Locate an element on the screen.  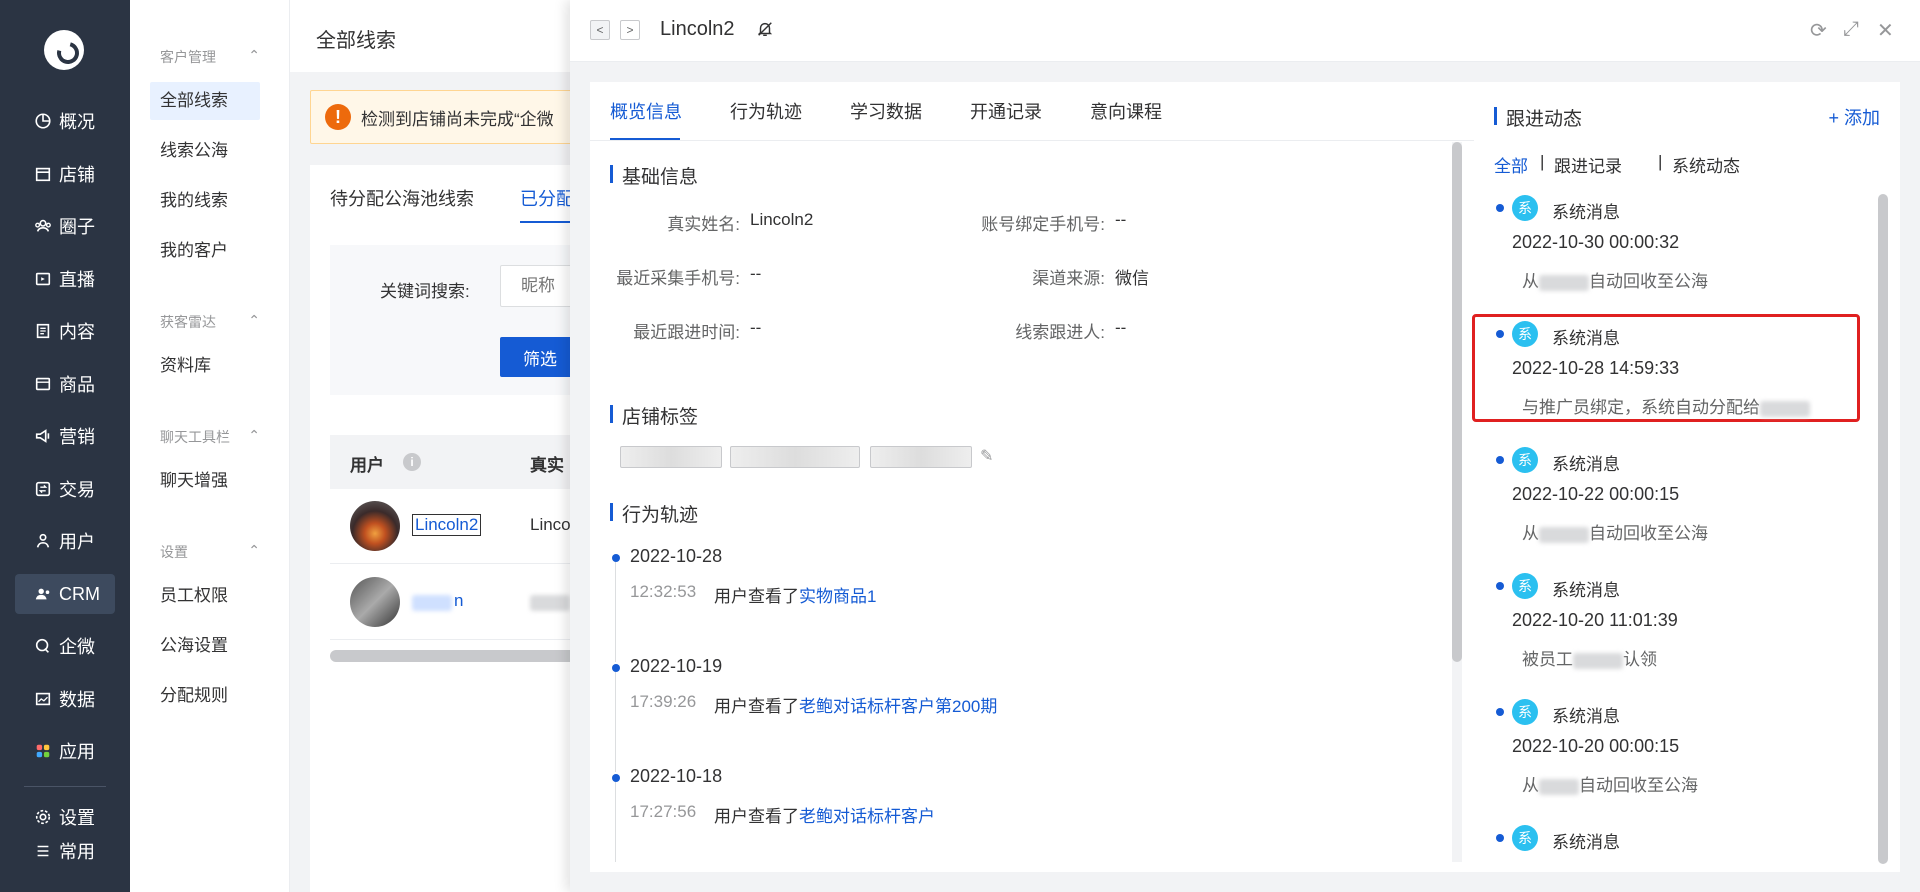
trail-link: 老鲍对话标杆客户 is located at coordinates (867, 816).